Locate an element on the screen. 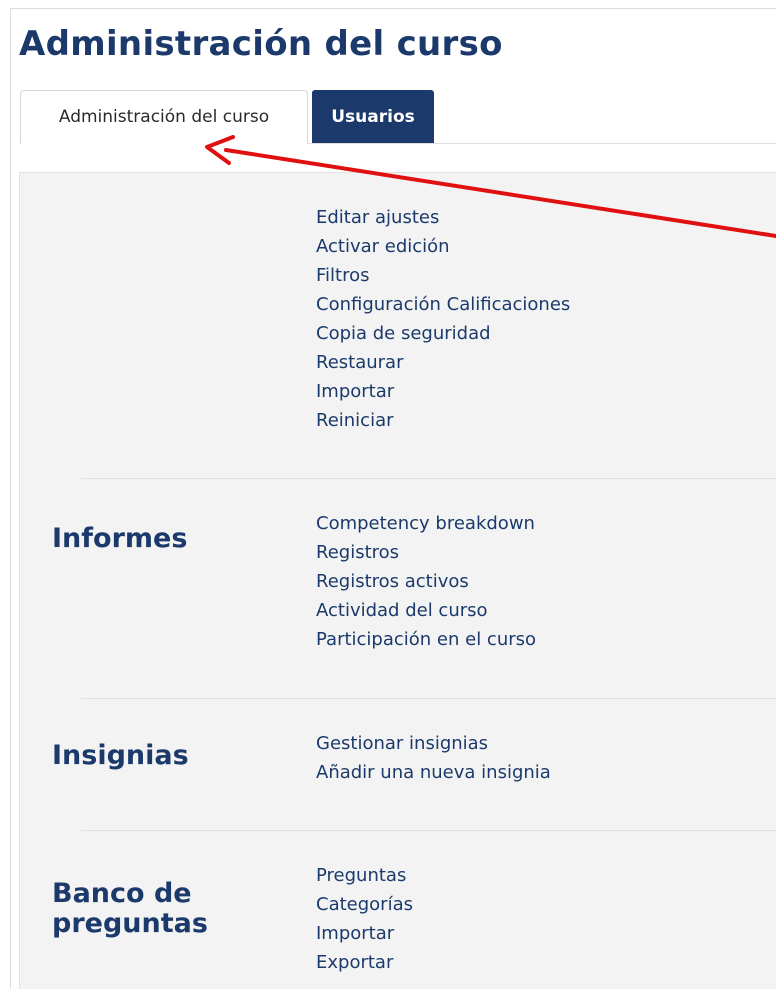 This screenshot has width=776, height=989. frame-border-left is located at coordinates (10, 498).